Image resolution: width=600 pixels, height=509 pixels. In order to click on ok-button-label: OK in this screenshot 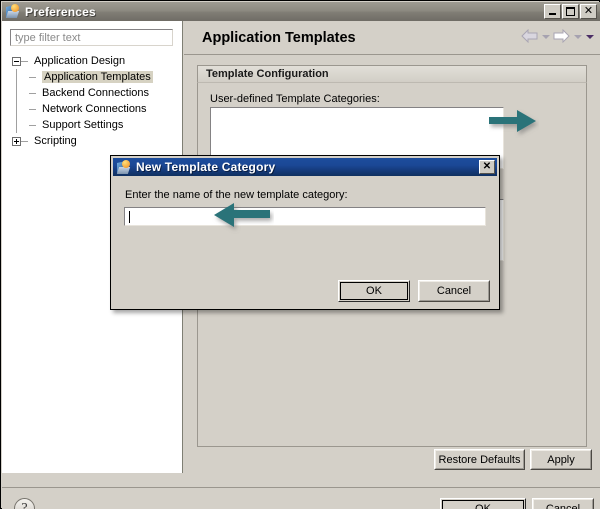, I will do `click(483, 506)`.